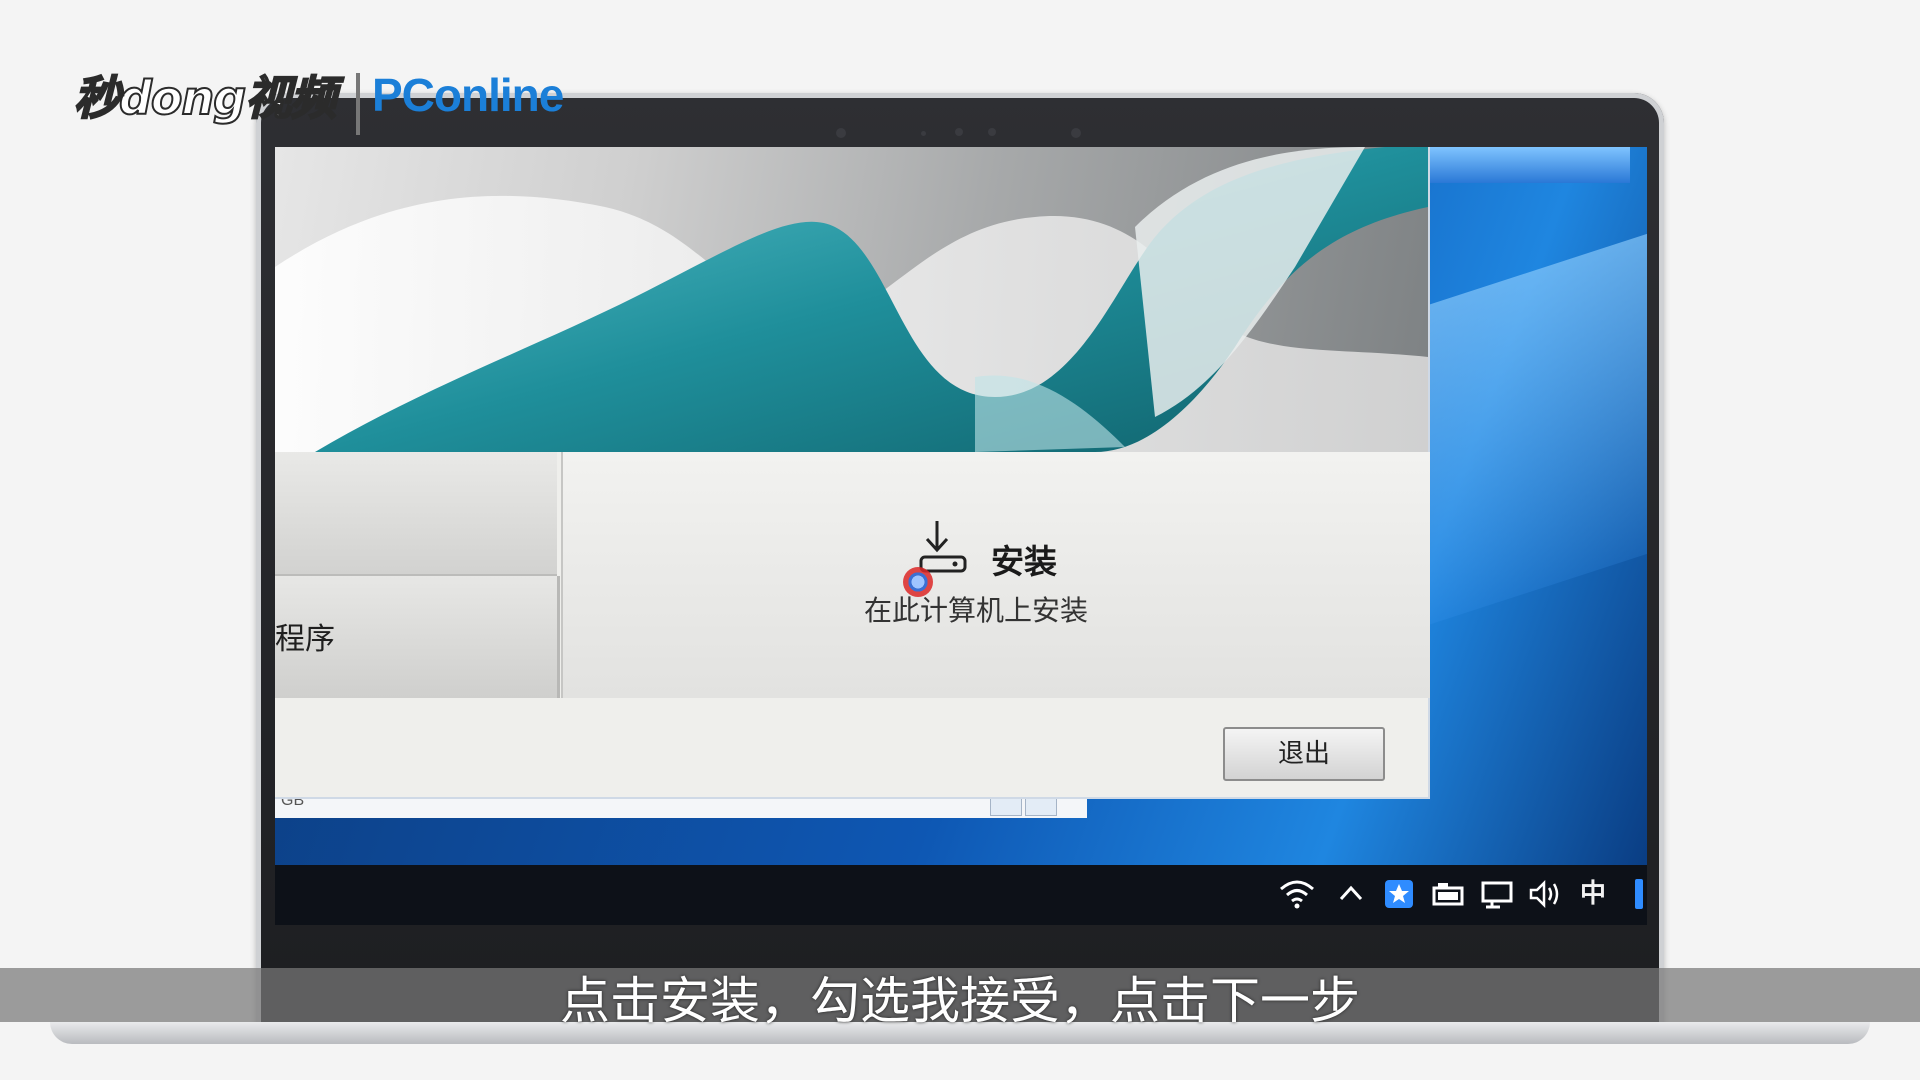  I want to click on video-logo: 秒dong视频, so click(205, 98).